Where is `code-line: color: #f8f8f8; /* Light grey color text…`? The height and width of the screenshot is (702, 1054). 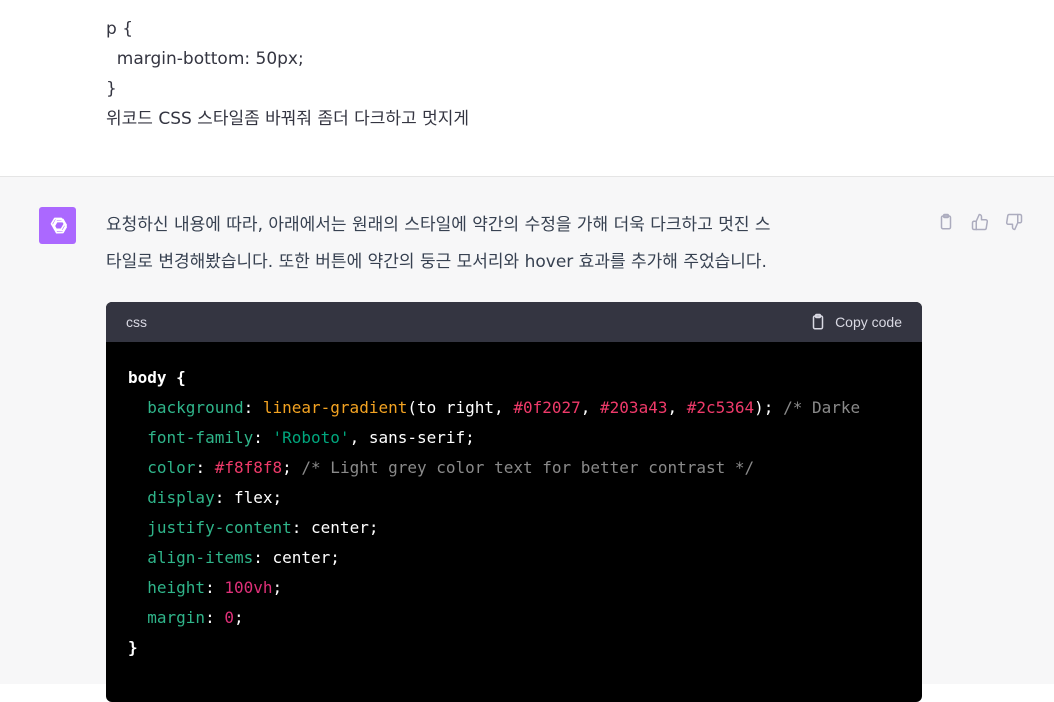
code-line: color: #f8f8f8; /* Light grey color text… is located at coordinates (525, 468).